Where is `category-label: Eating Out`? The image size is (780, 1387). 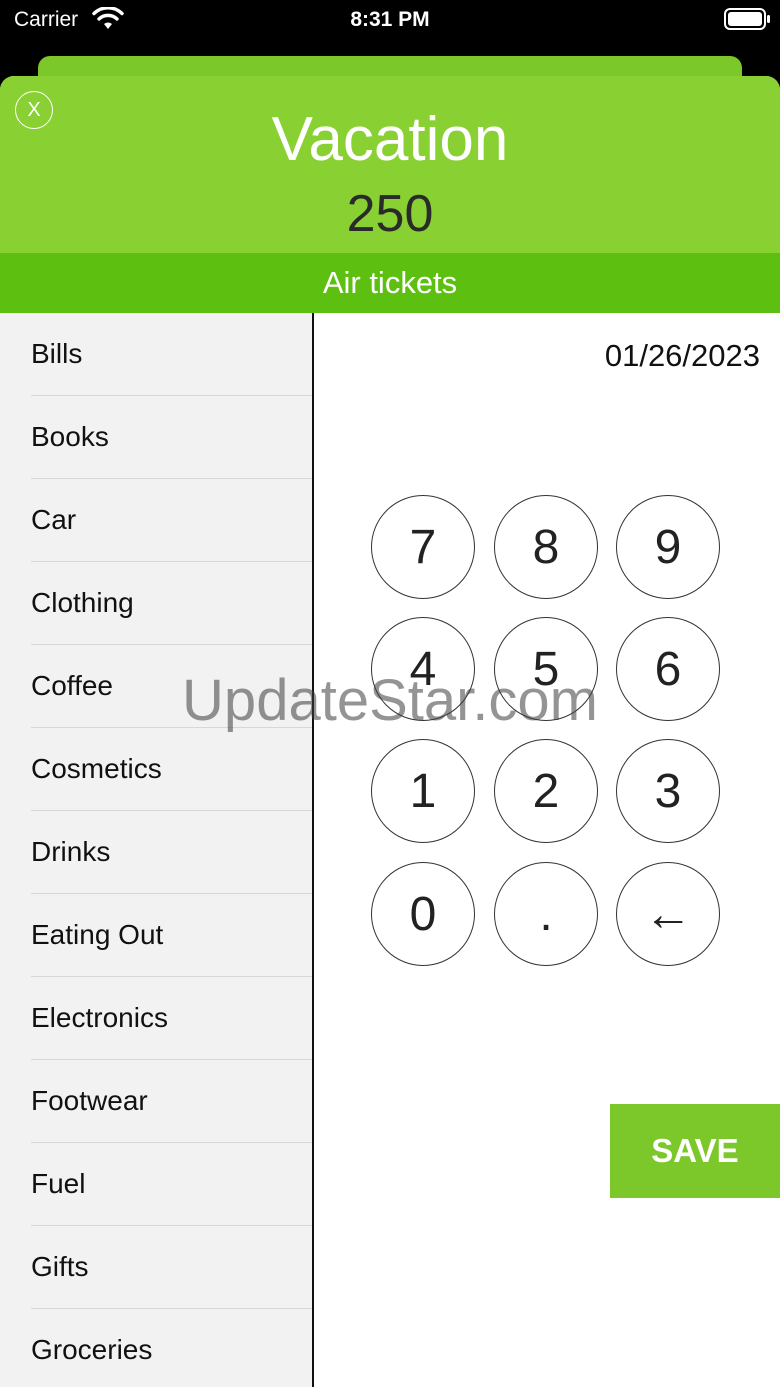
category-label: Eating Out is located at coordinates (97, 934).